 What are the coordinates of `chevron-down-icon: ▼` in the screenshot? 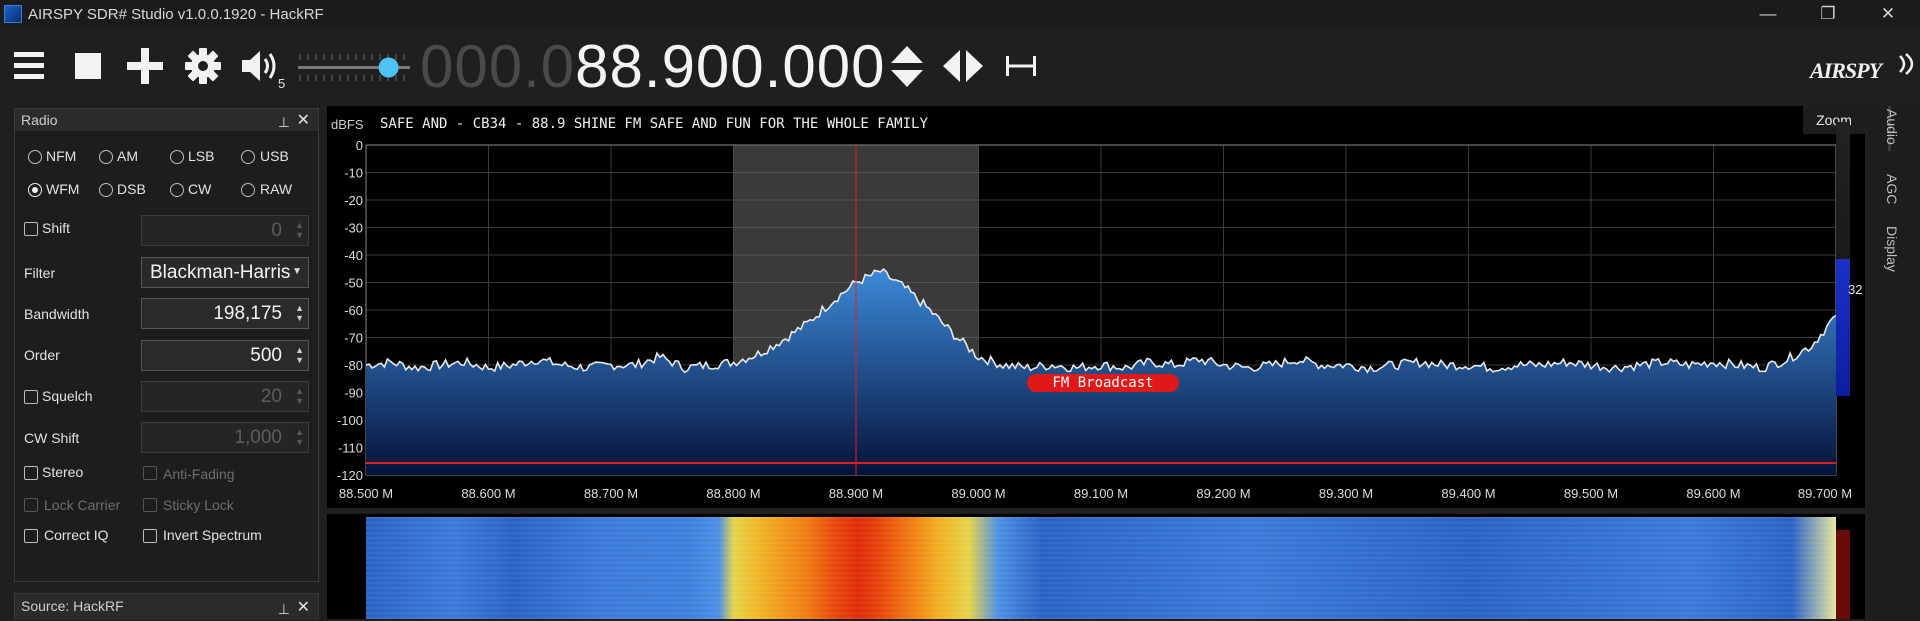 It's located at (297, 271).